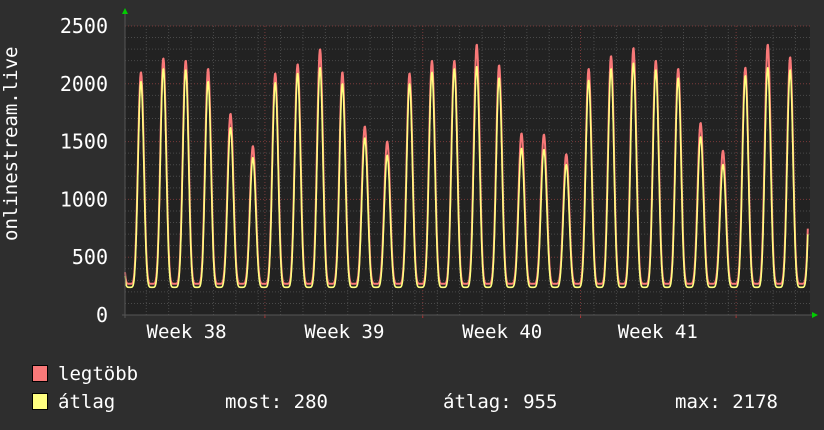 The height and width of the screenshot is (430, 824). I want to click on stat-current: most: 280, so click(276, 402).